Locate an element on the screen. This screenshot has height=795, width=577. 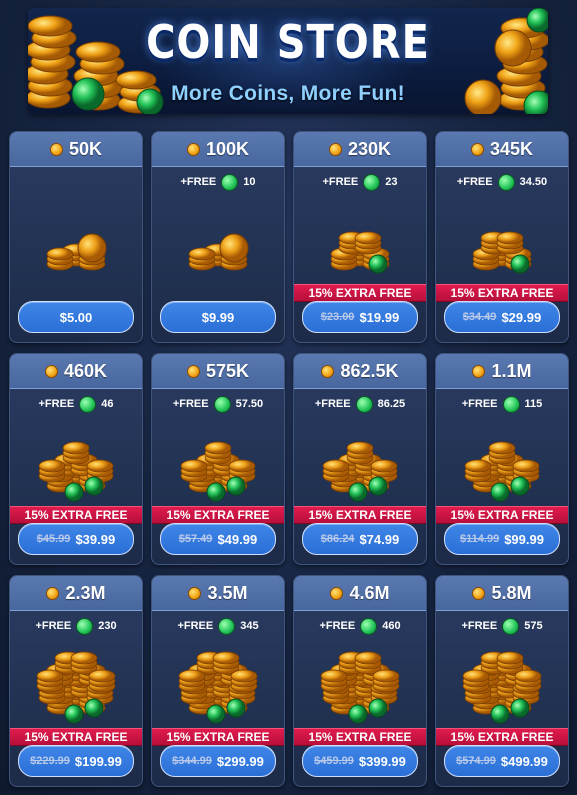
buy-button: $34.49 $29.99 is located at coordinates (502, 317).